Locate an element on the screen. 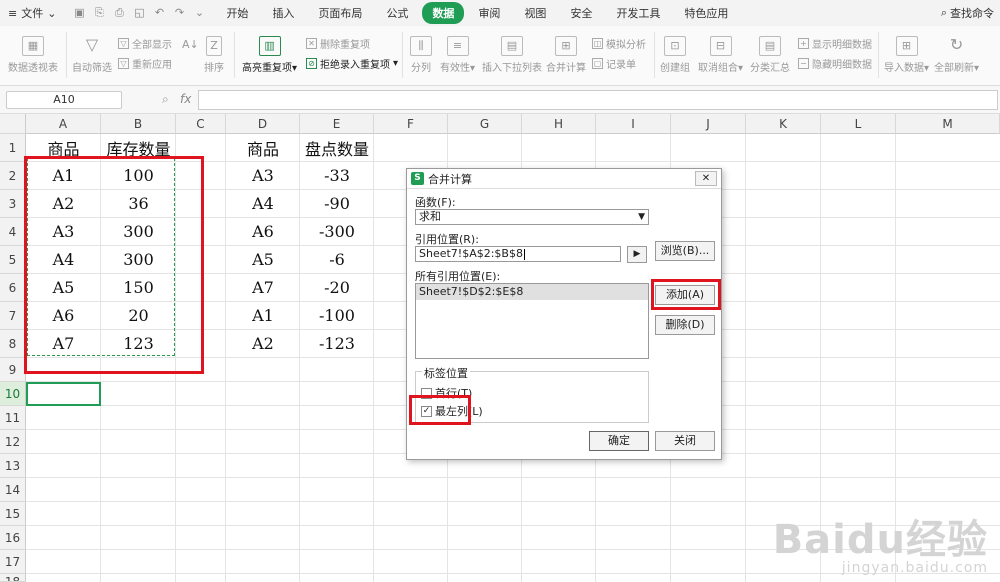 This screenshot has width=1000, height=582. command-search: ⌕ 查找命令 is located at coordinates (970, 13).